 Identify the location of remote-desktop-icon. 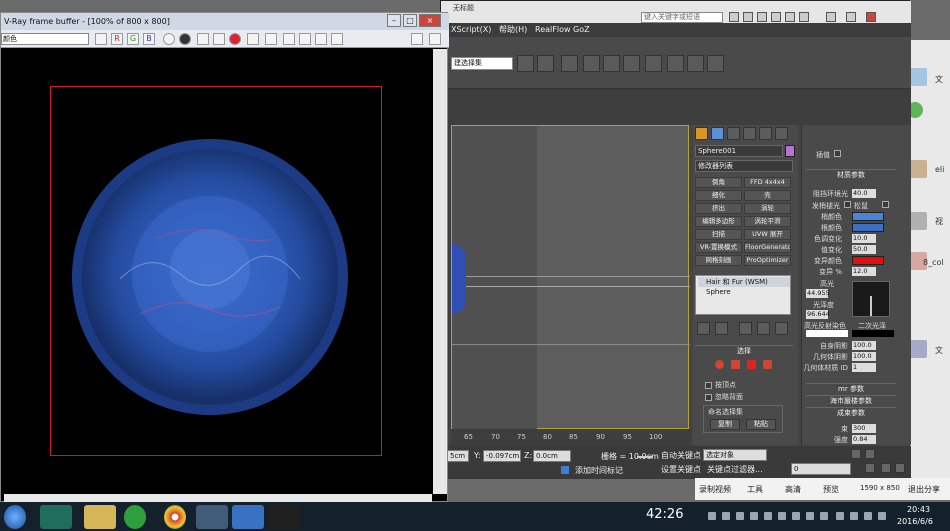
(212, 517).